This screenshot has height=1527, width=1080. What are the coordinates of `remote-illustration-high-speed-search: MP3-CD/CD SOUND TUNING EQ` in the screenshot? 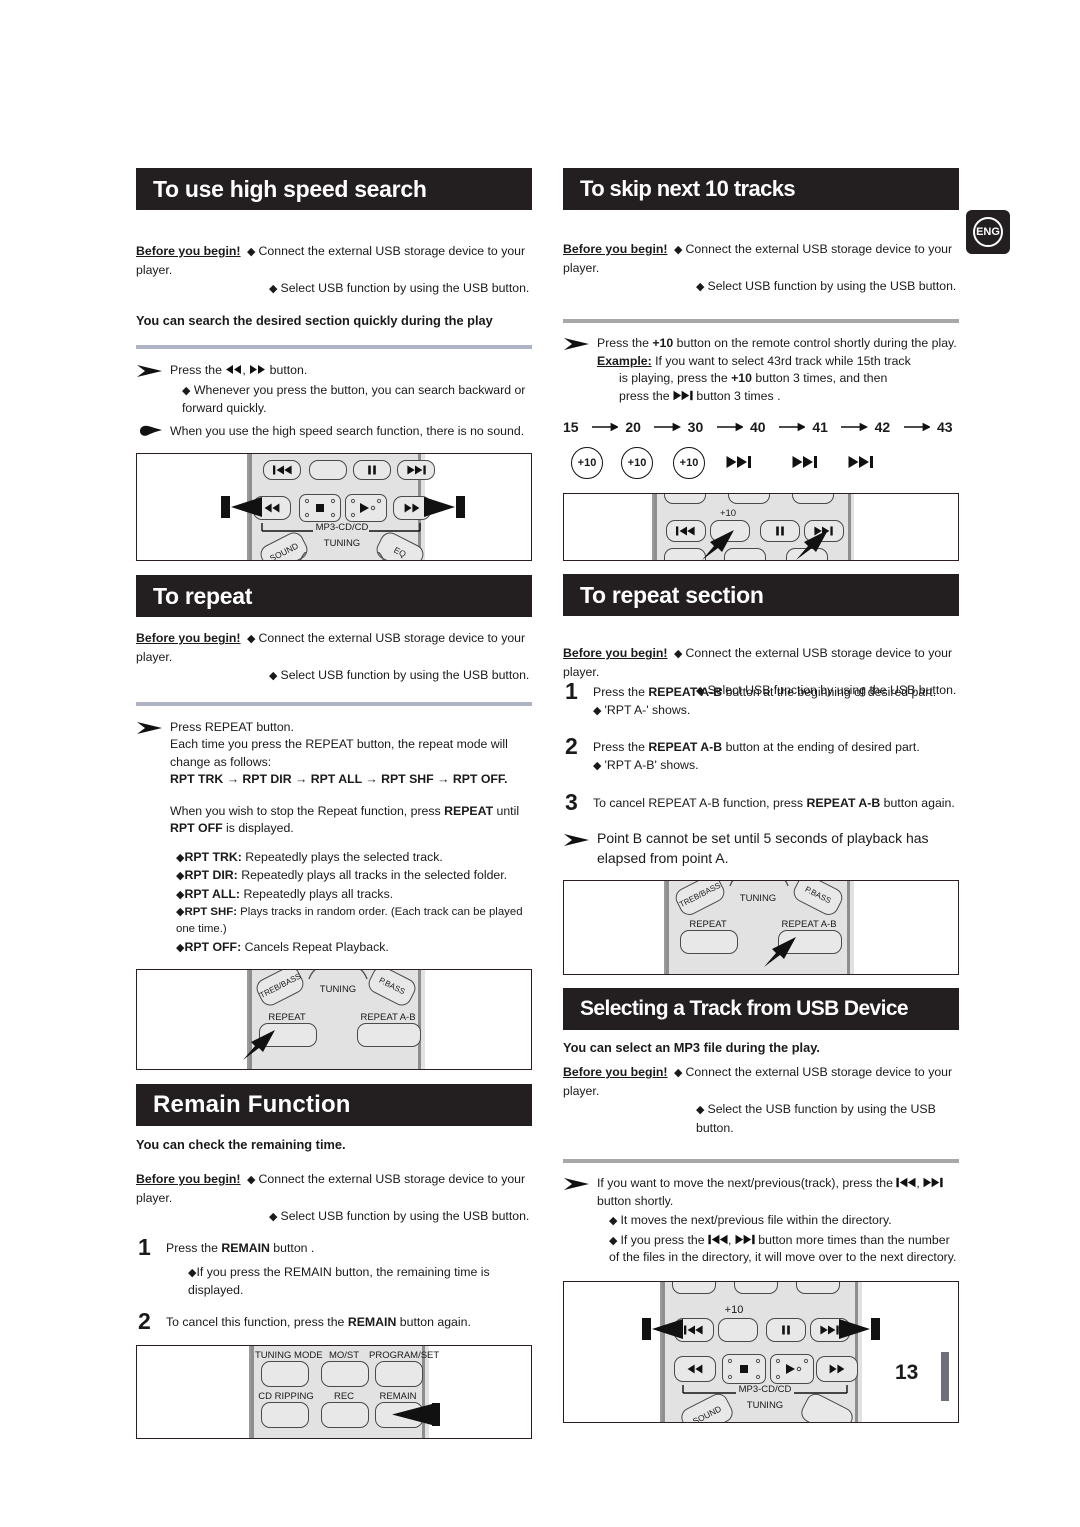 It's located at (334, 507).